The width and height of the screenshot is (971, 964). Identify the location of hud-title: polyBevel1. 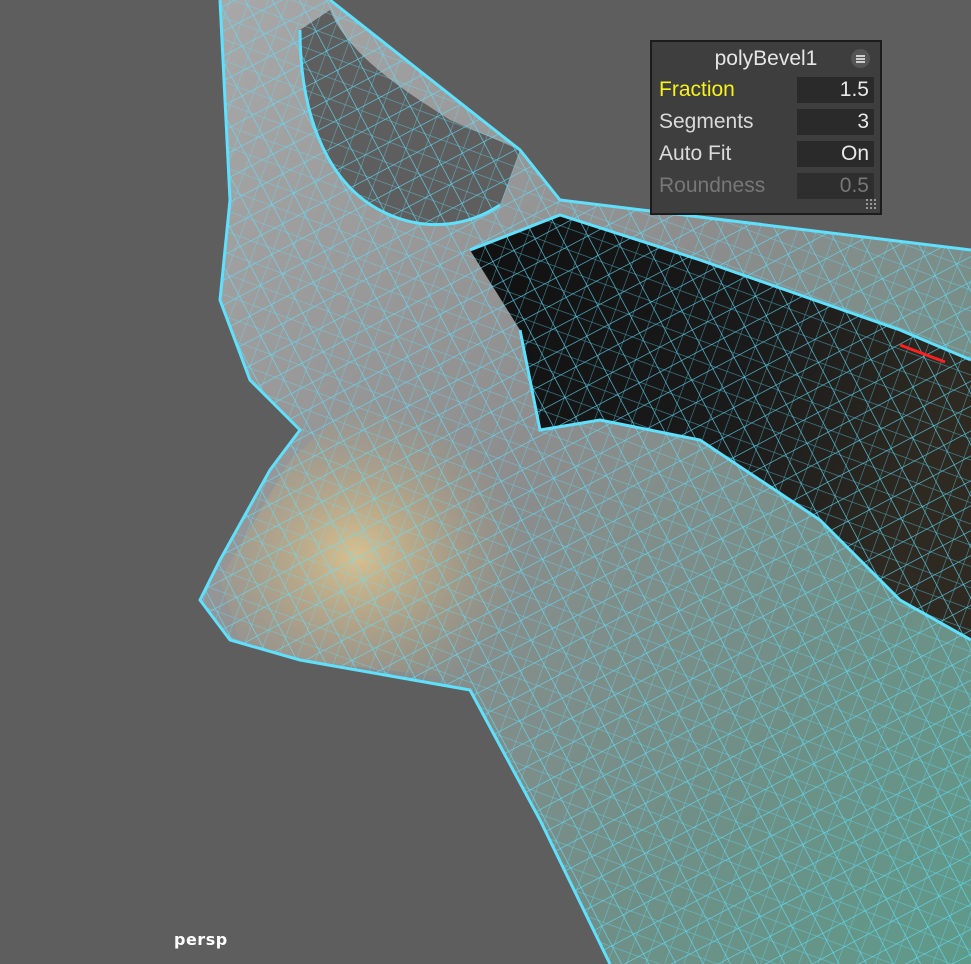
(766, 58).